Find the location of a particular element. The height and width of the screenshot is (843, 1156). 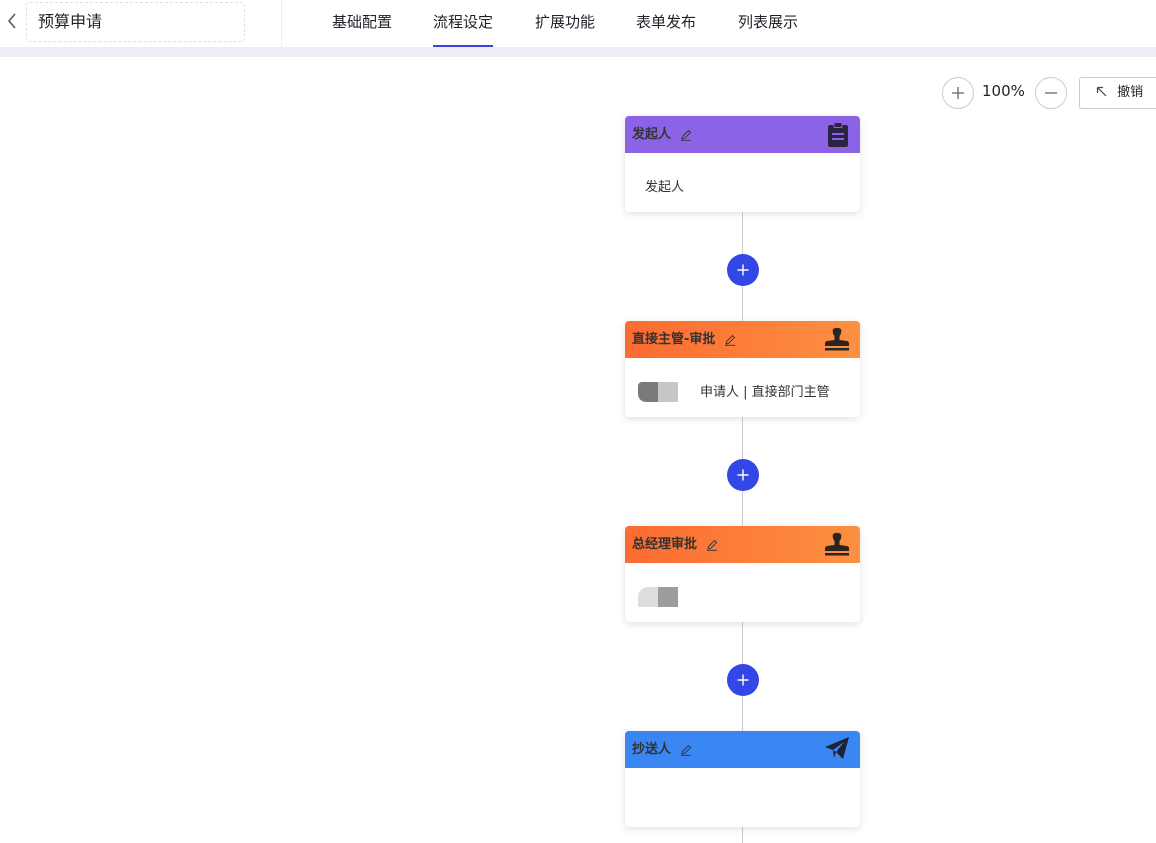

node-header: 抄送人 is located at coordinates (742, 749).